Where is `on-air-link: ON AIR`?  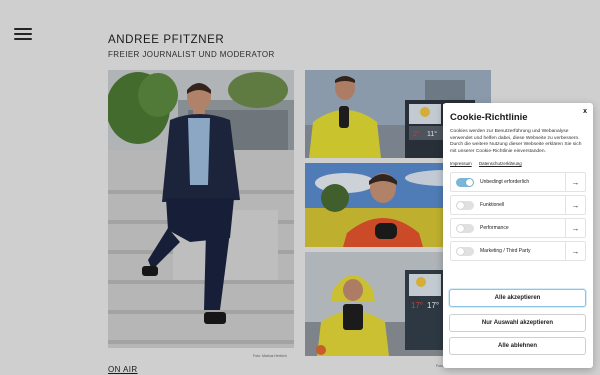 on-air-link: ON AIR is located at coordinates (123, 369).